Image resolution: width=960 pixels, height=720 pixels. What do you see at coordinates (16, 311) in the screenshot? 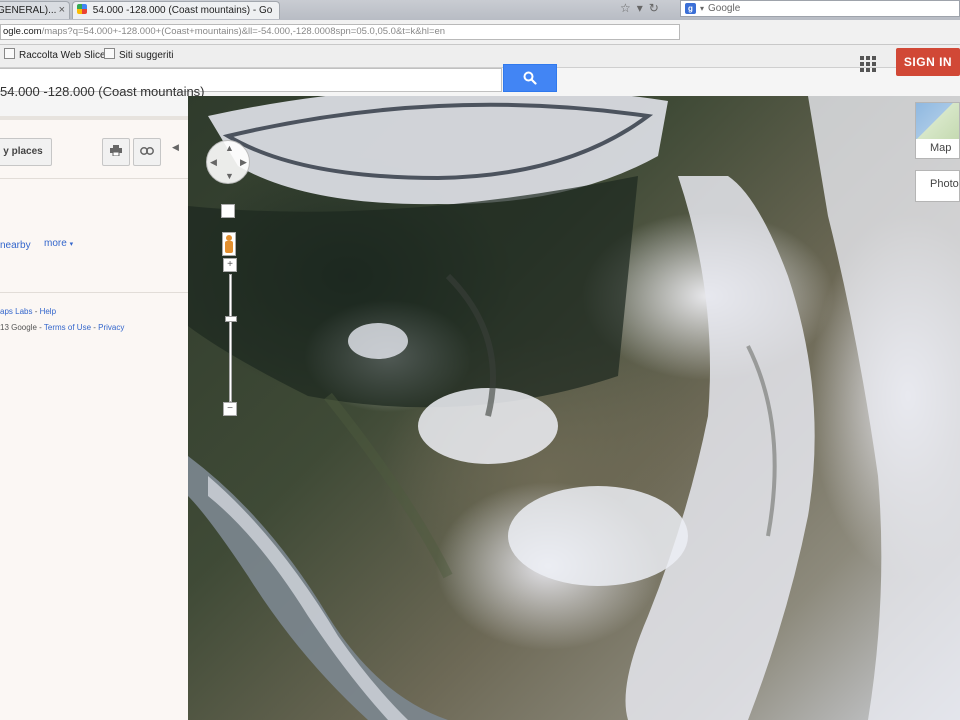
I see `maps-labs-link: aps Labs` at bounding box center [16, 311].